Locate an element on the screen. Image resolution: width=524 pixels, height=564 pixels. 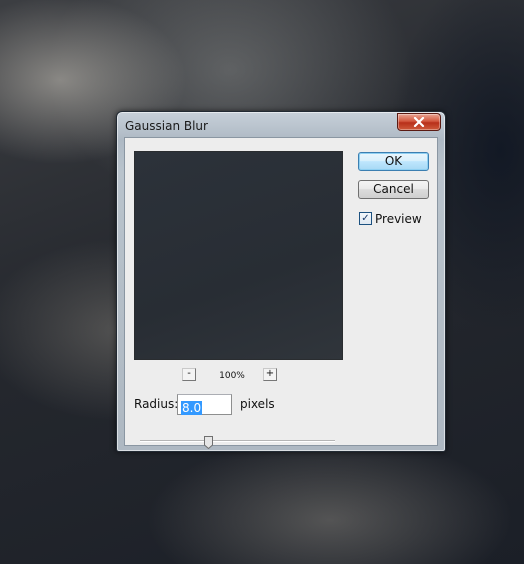
dialog-titlebar: Gaussian Blur is located at coordinates (281, 125).